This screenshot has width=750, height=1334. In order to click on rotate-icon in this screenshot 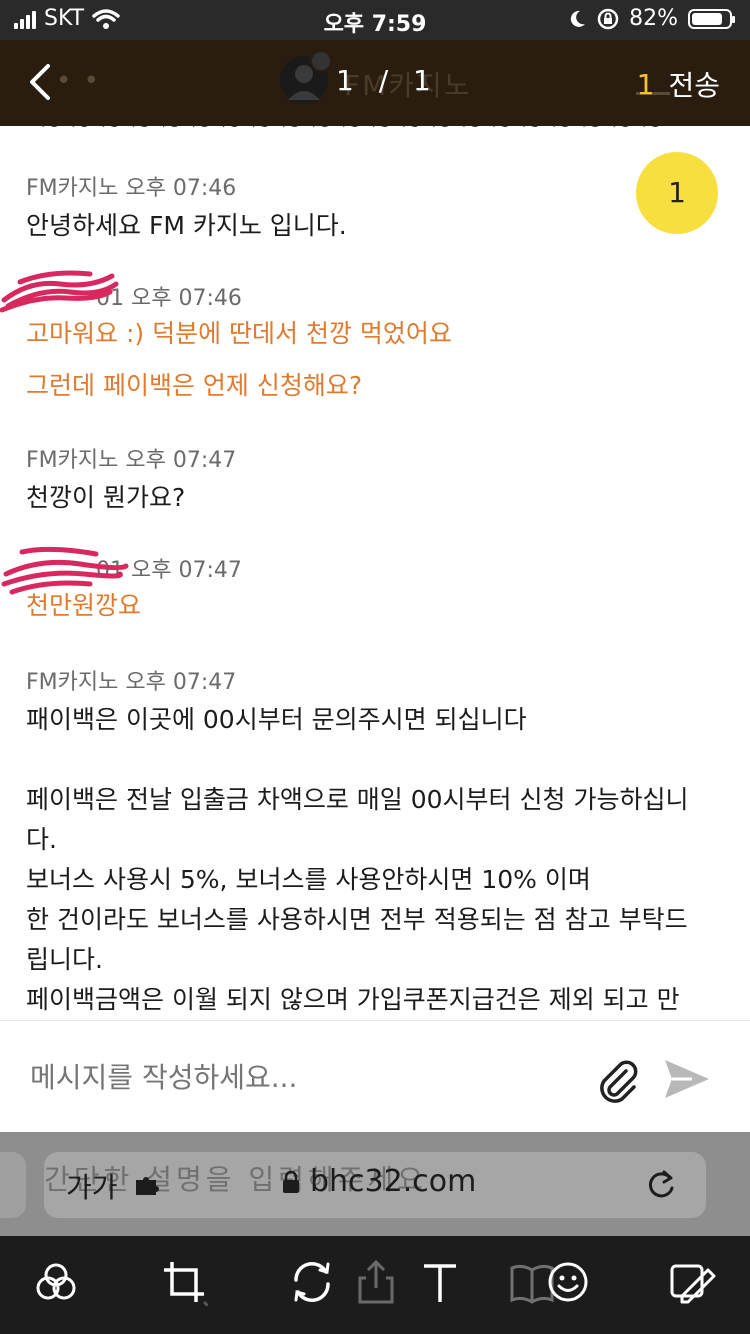, I will do `click(312, 1282)`.